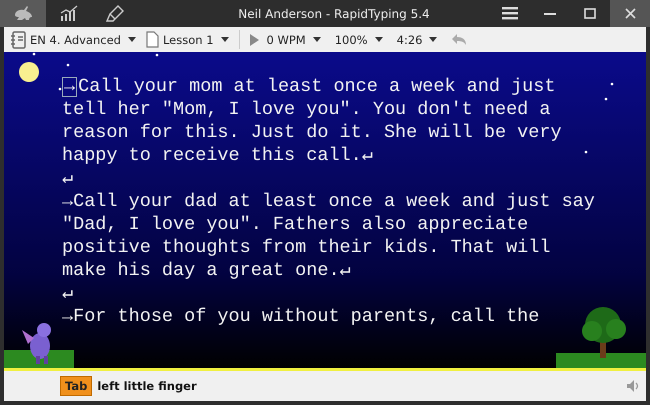 The height and width of the screenshot is (405, 650). What do you see at coordinates (295, 224) in the screenshot?
I see `text-line: "Dad, I love you". Fathers also appreciate` at bounding box center [295, 224].